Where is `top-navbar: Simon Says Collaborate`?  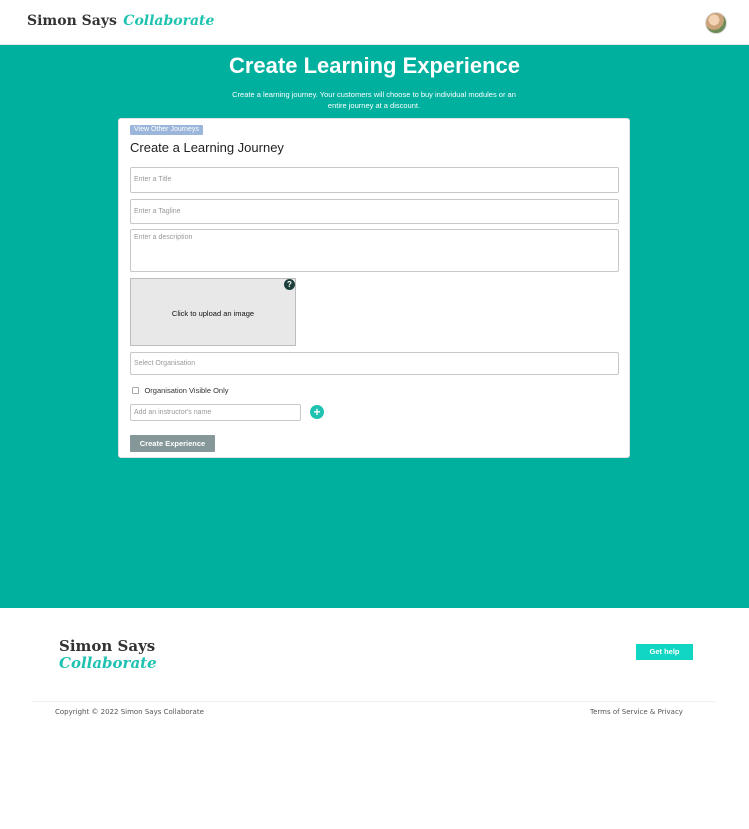
top-navbar: Simon Says Collaborate is located at coordinates (374, 22).